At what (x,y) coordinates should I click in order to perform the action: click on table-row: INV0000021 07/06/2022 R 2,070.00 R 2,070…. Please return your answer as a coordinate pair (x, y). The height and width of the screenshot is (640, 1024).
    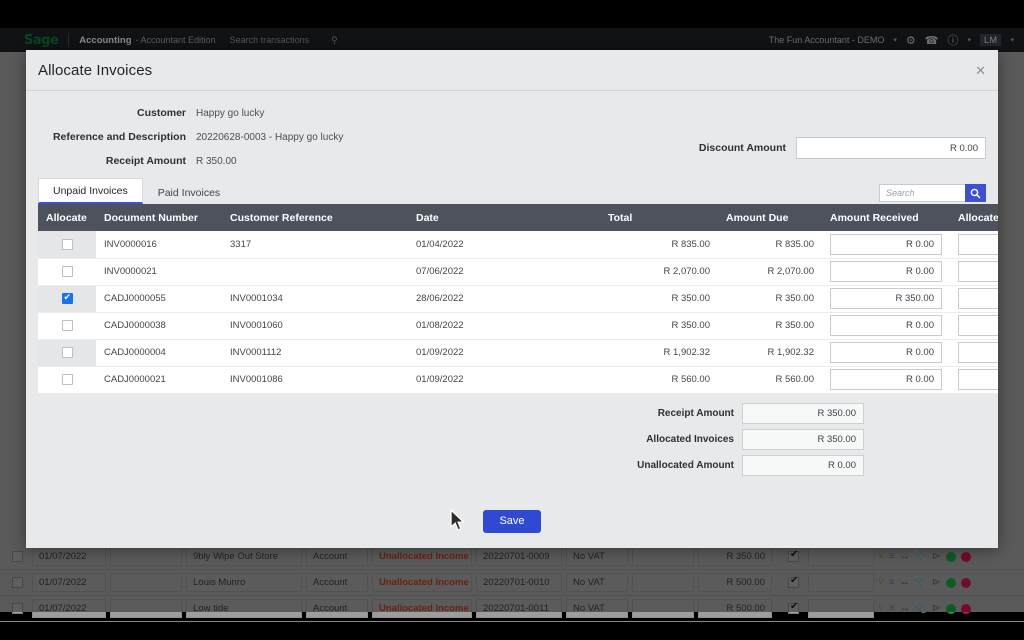
    Looking at the image, I should click on (518, 272).